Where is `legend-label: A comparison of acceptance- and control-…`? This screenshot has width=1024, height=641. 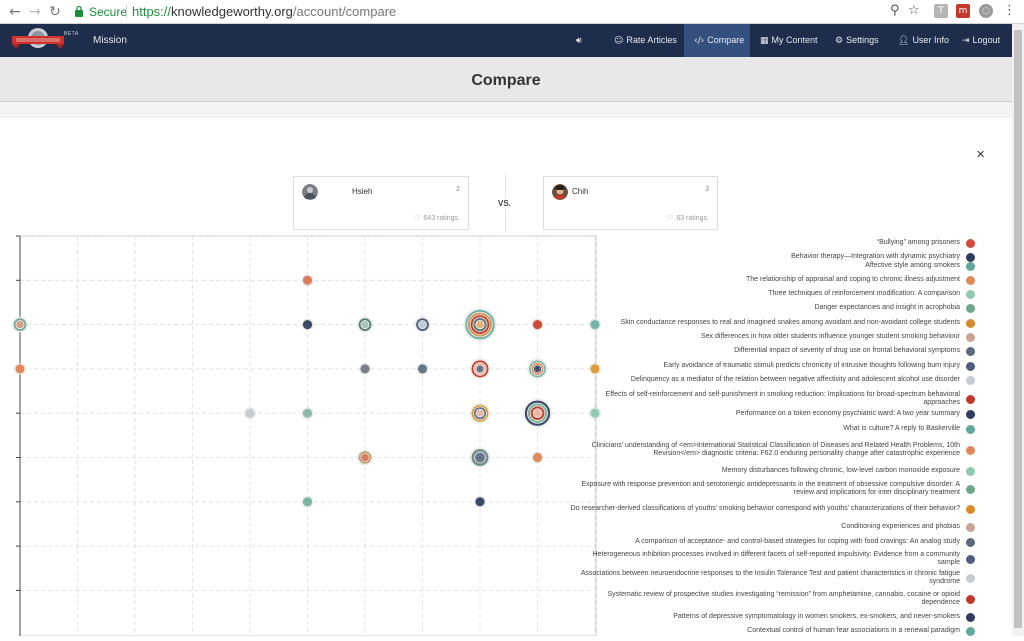 legend-label: A comparison of acceptance- and control-… is located at coordinates (797, 541).